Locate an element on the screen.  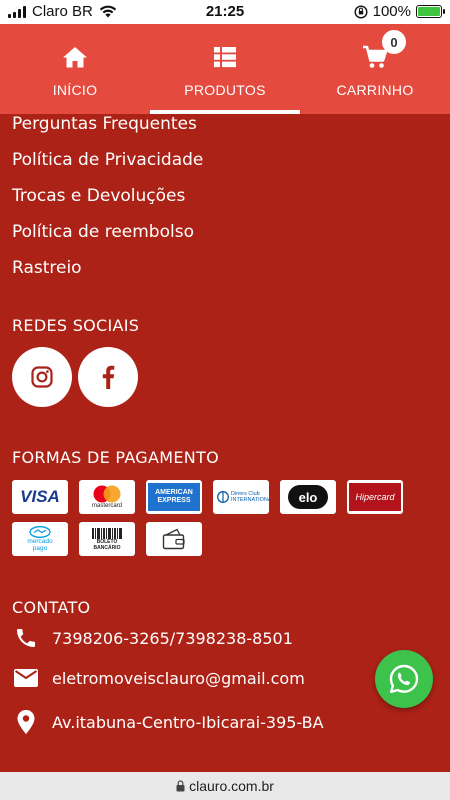
contact-title: CONTATO is located at coordinates (51, 607).